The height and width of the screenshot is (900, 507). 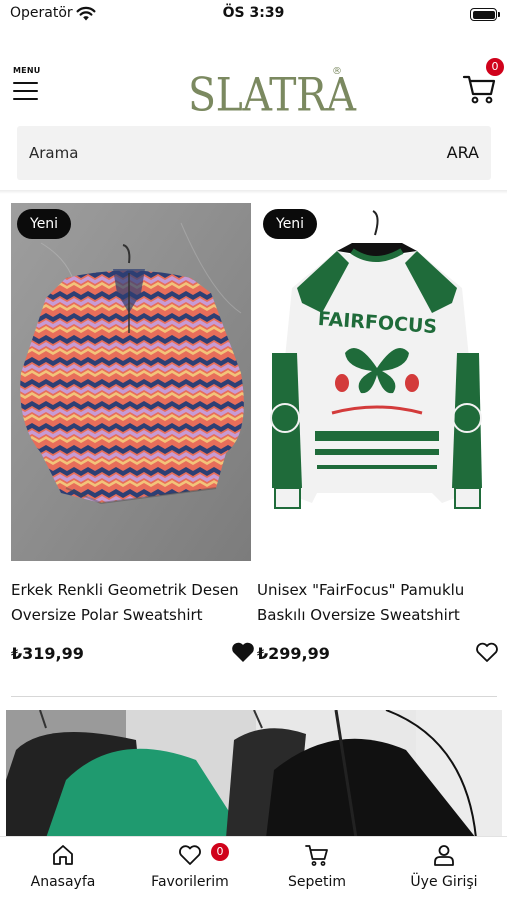 What do you see at coordinates (317, 882) in the screenshot?
I see `tab-cart-label: Sepetim` at bounding box center [317, 882].